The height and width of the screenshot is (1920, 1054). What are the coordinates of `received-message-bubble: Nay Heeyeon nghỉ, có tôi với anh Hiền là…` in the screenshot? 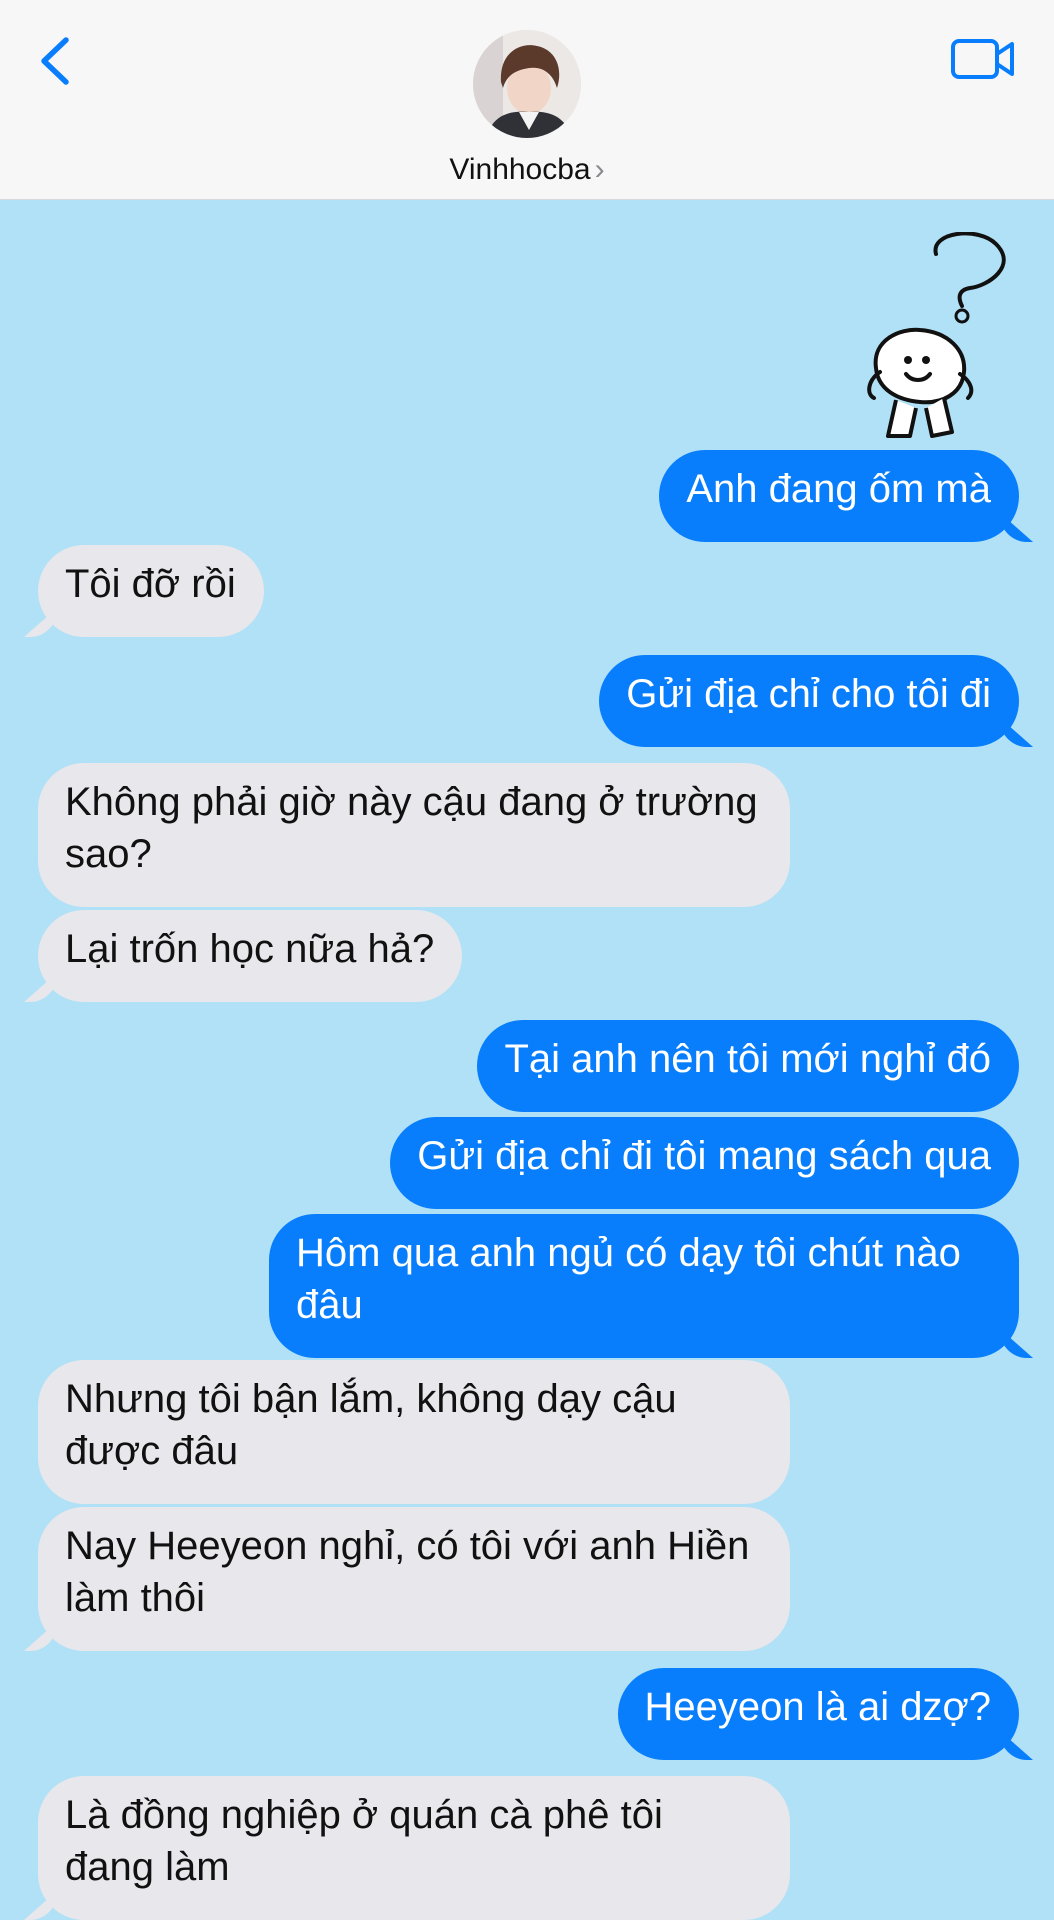 It's located at (414, 1579).